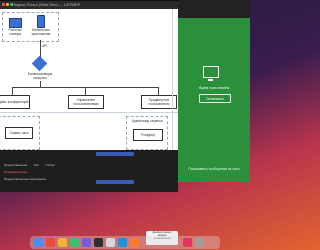 The height and width of the screenshot is (250, 320). Describe the element at coordinates (115, 154) in the screenshot. I see `selected-tab` at that location.